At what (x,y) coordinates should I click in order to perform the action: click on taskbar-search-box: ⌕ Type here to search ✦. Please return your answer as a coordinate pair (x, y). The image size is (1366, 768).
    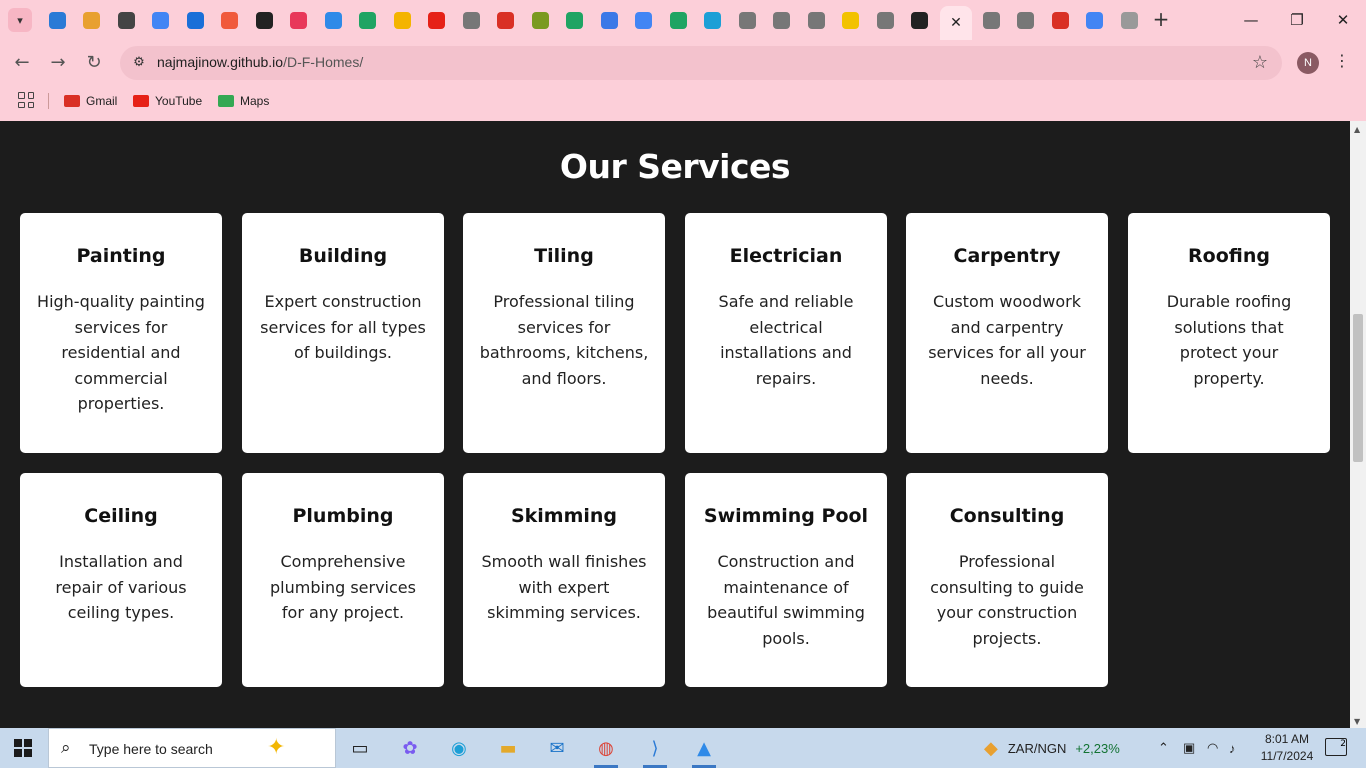
    Looking at the image, I should click on (192, 748).